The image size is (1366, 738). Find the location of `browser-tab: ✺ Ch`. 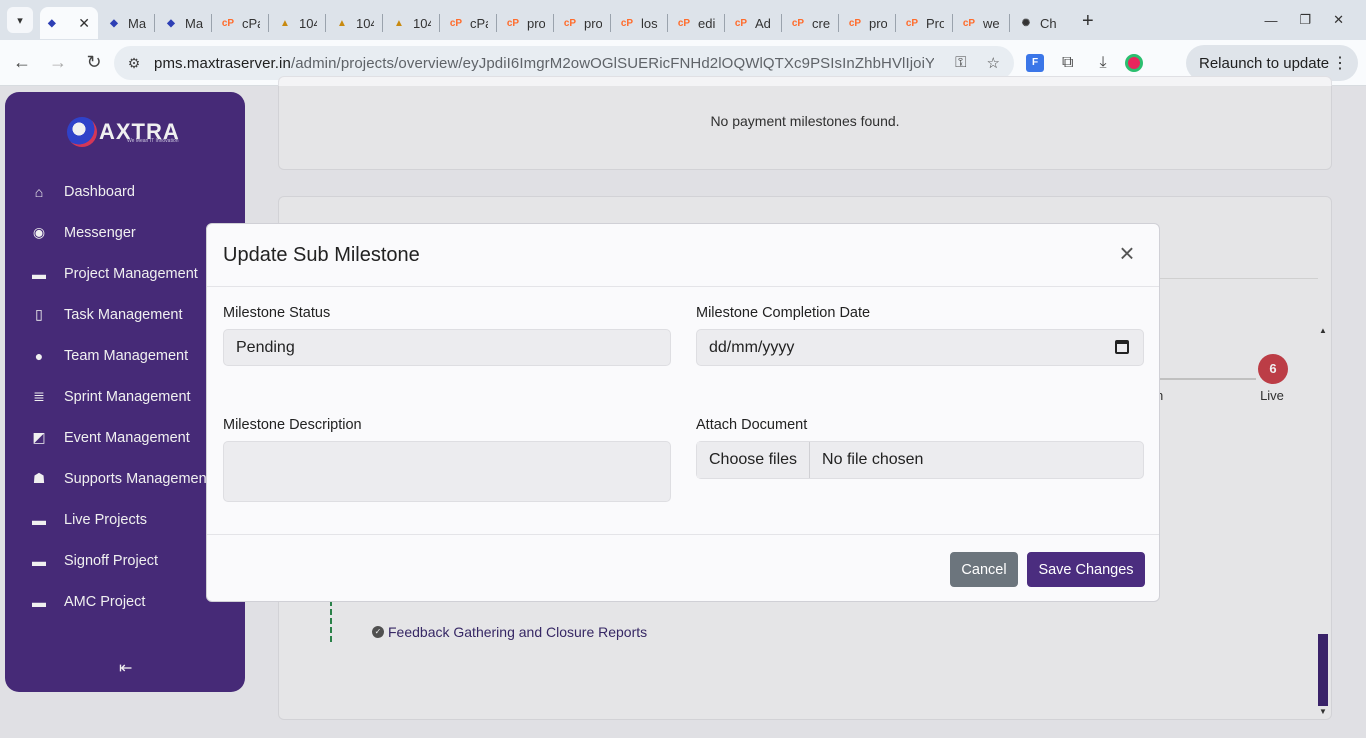

browser-tab: ✺ Ch is located at coordinates (1038, 23).